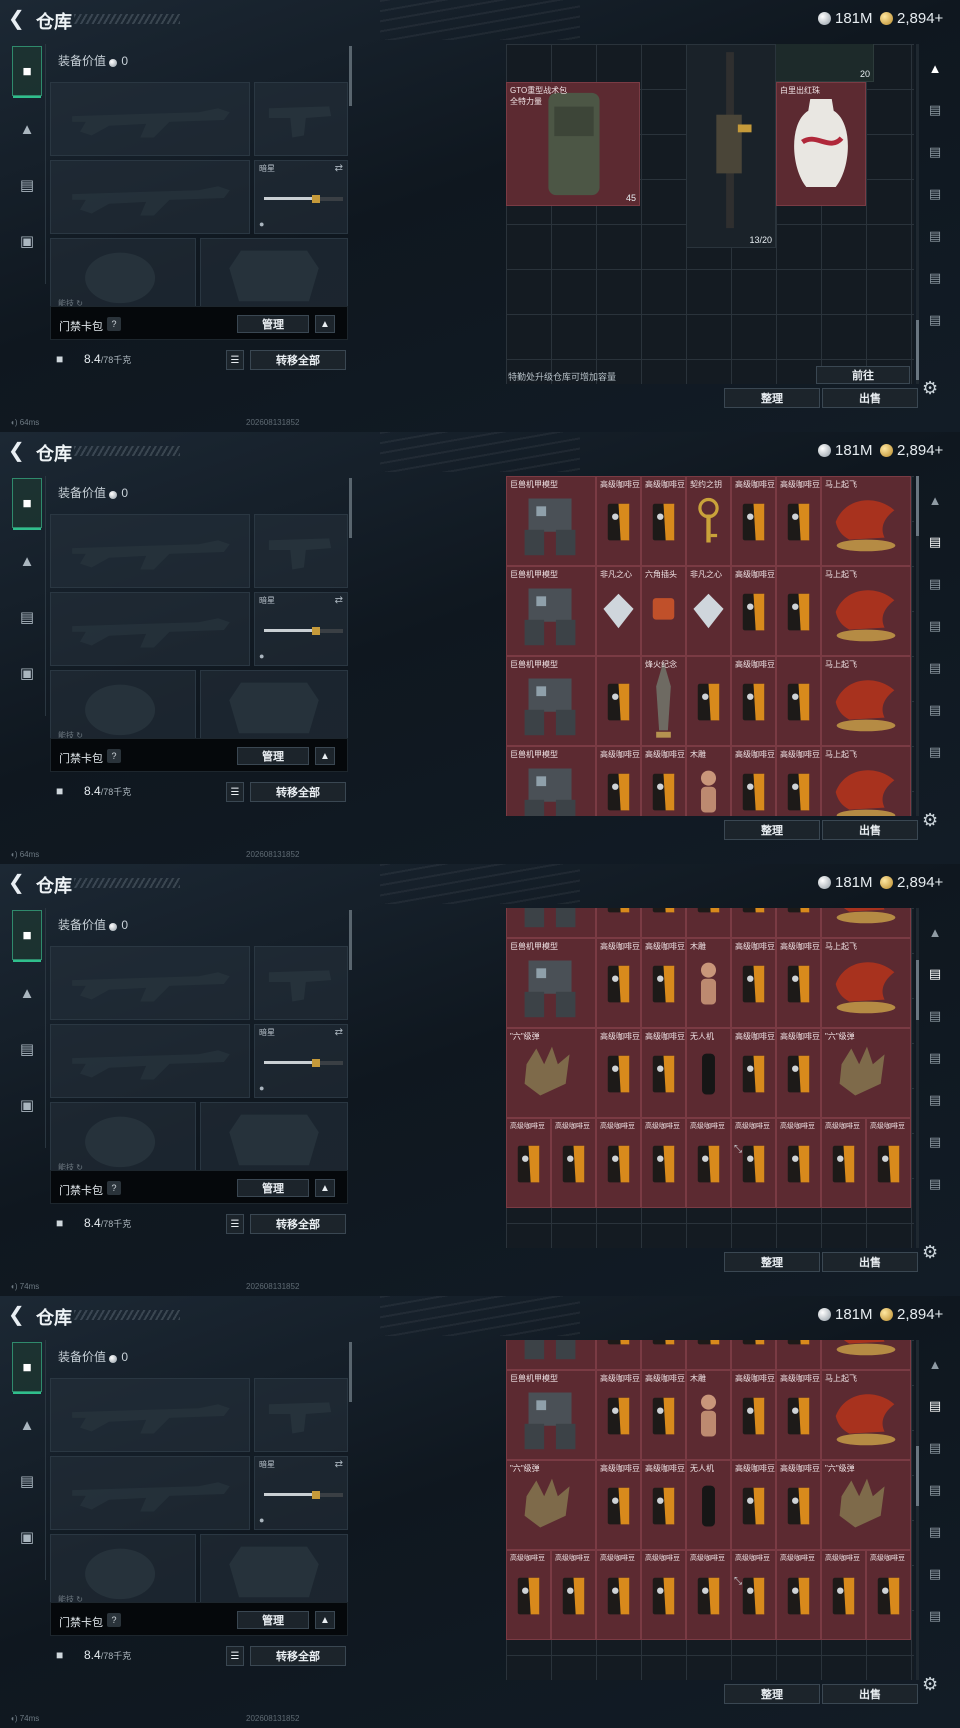 Image resolution: width=960 pixels, height=1728 pixels. Describe the element at coordinates (911, 882) in the screenshot. I see `gold-currency: 2,894+` at that location.